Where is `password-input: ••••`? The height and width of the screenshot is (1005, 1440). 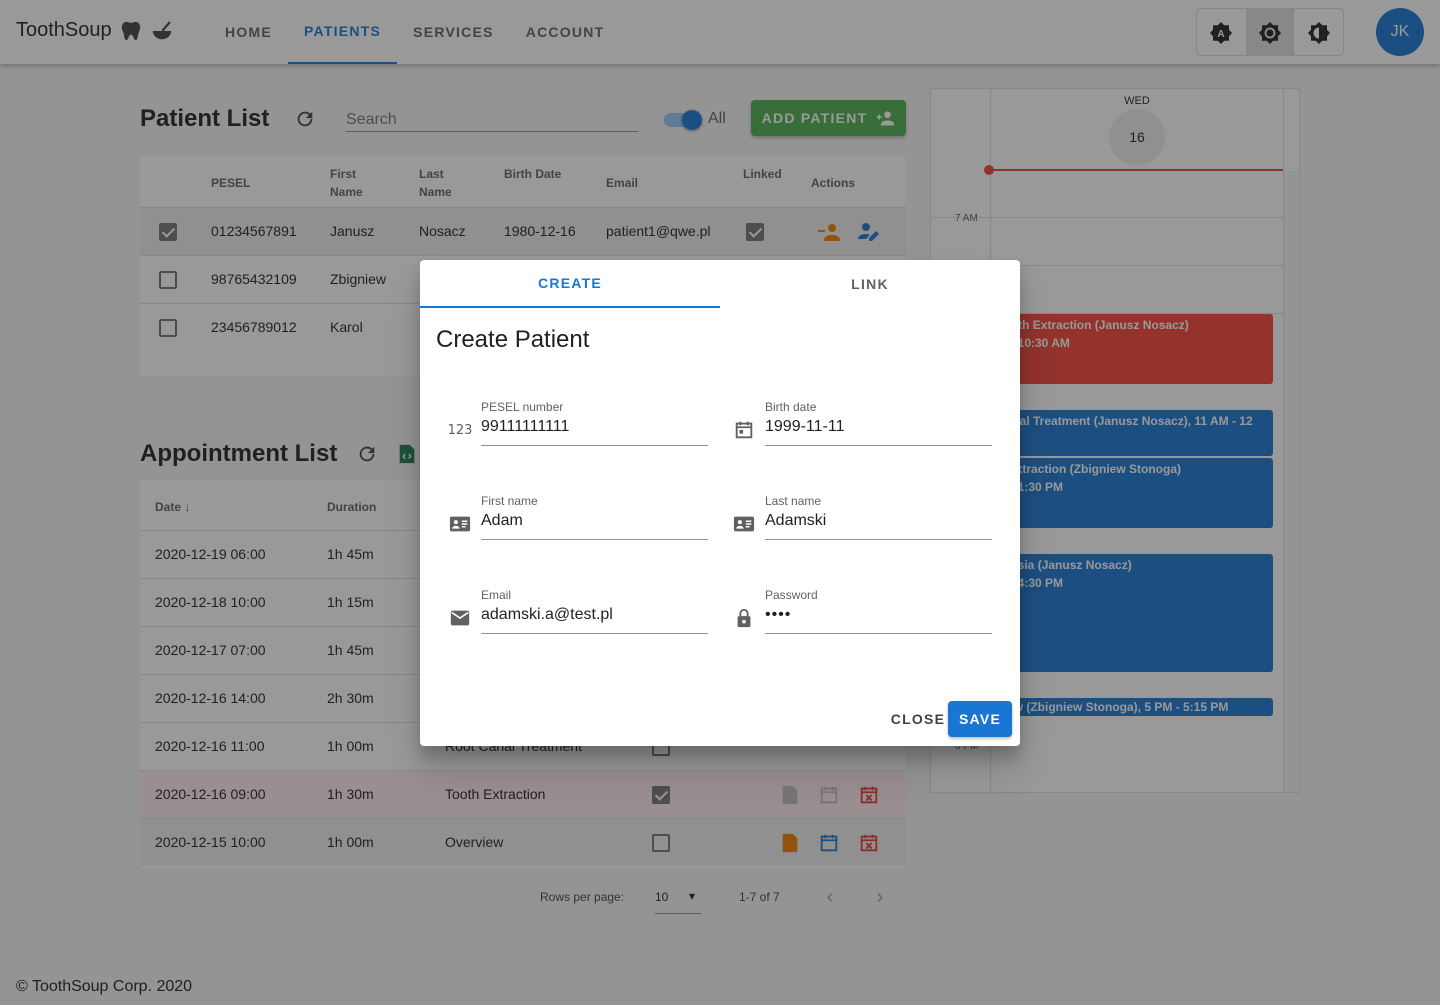 password-input: •••• is located at coordinates (878, 620).